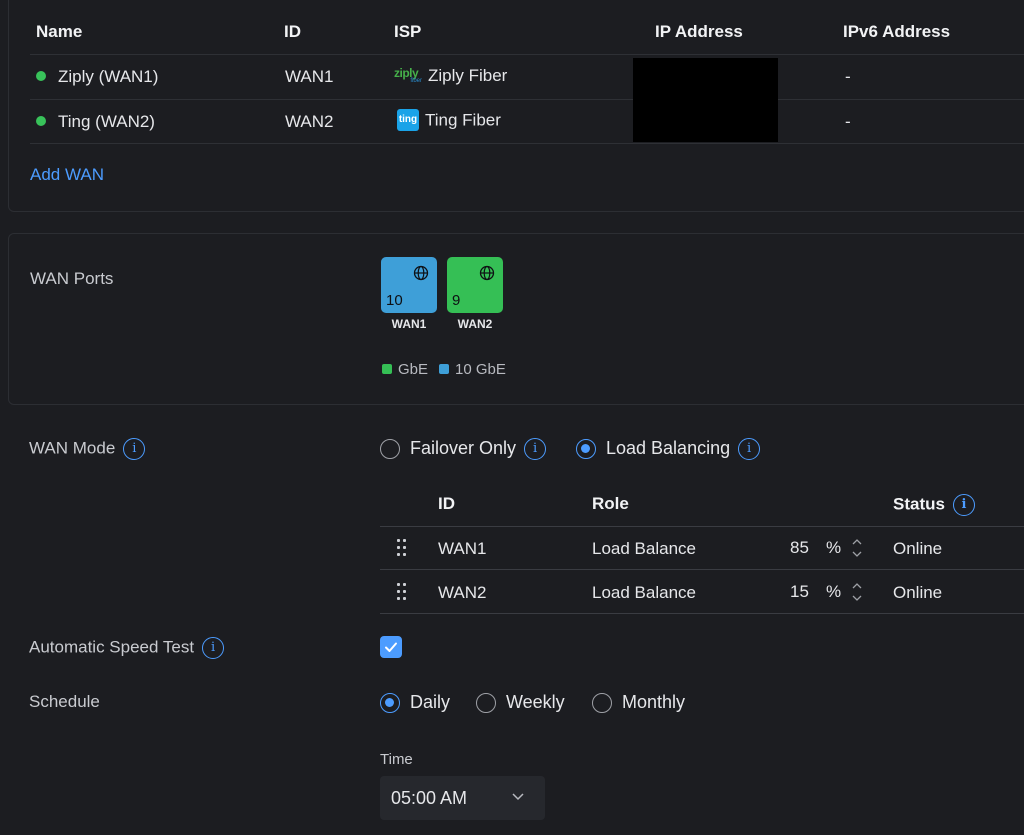  I want to click on ting-logo-icon: ting, so click(408, 120).